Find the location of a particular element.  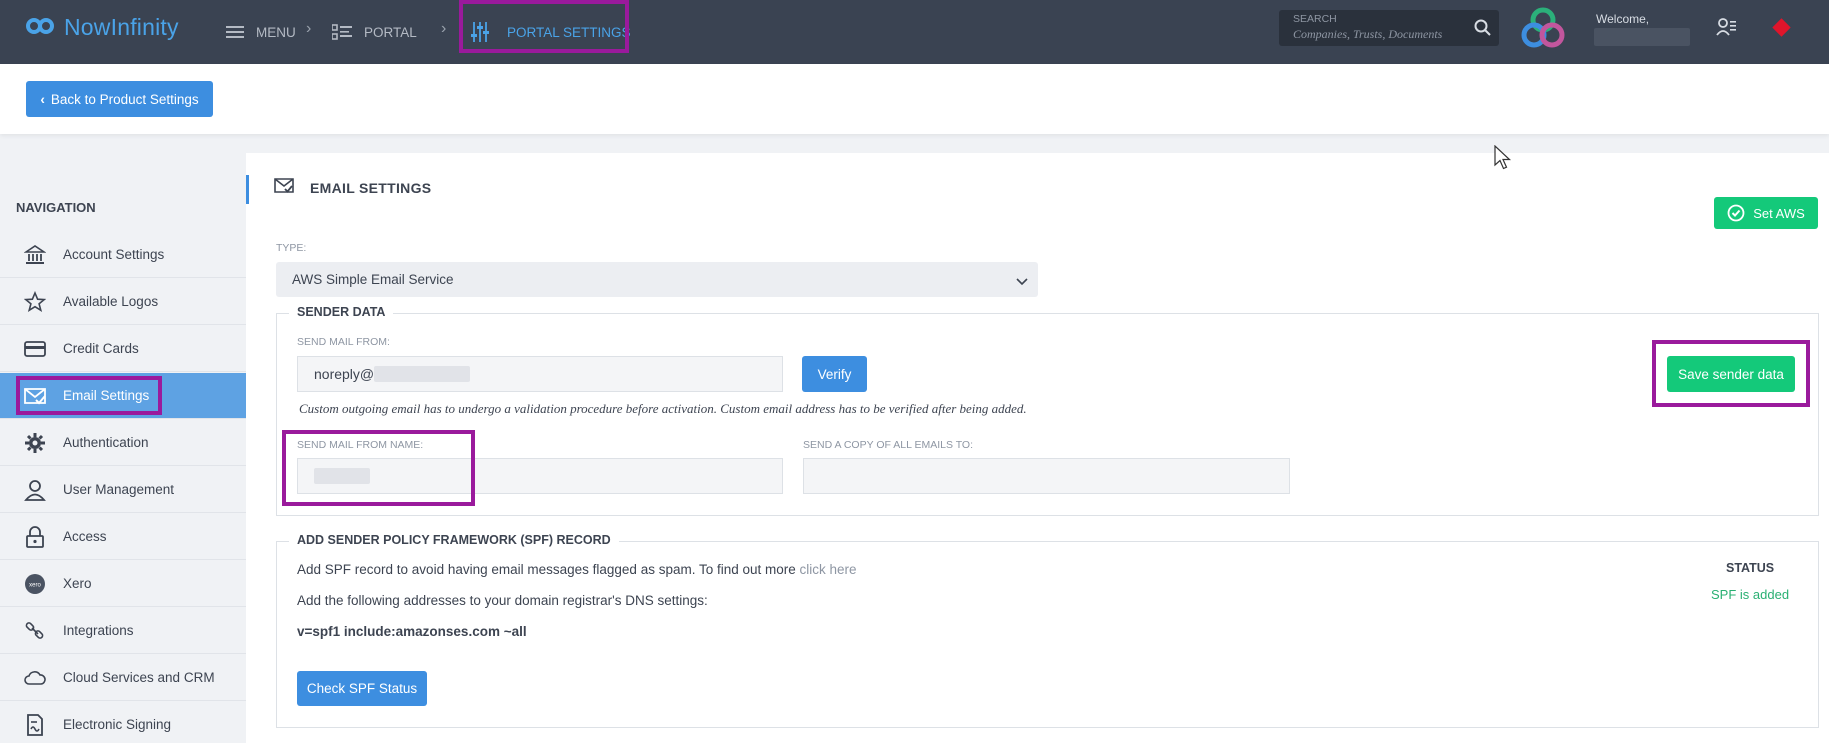

type-select: AWS Simple Email Service is located at coordinates (657, 279).